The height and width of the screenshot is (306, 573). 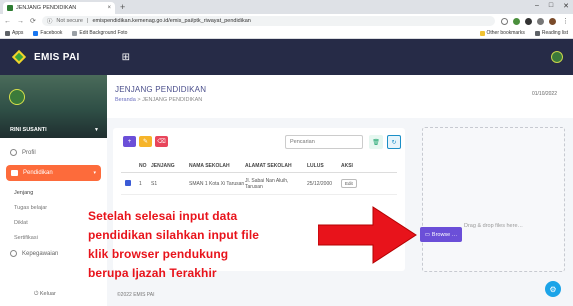 I want to click on new-tab-button: +, so click(x=122, y=7).